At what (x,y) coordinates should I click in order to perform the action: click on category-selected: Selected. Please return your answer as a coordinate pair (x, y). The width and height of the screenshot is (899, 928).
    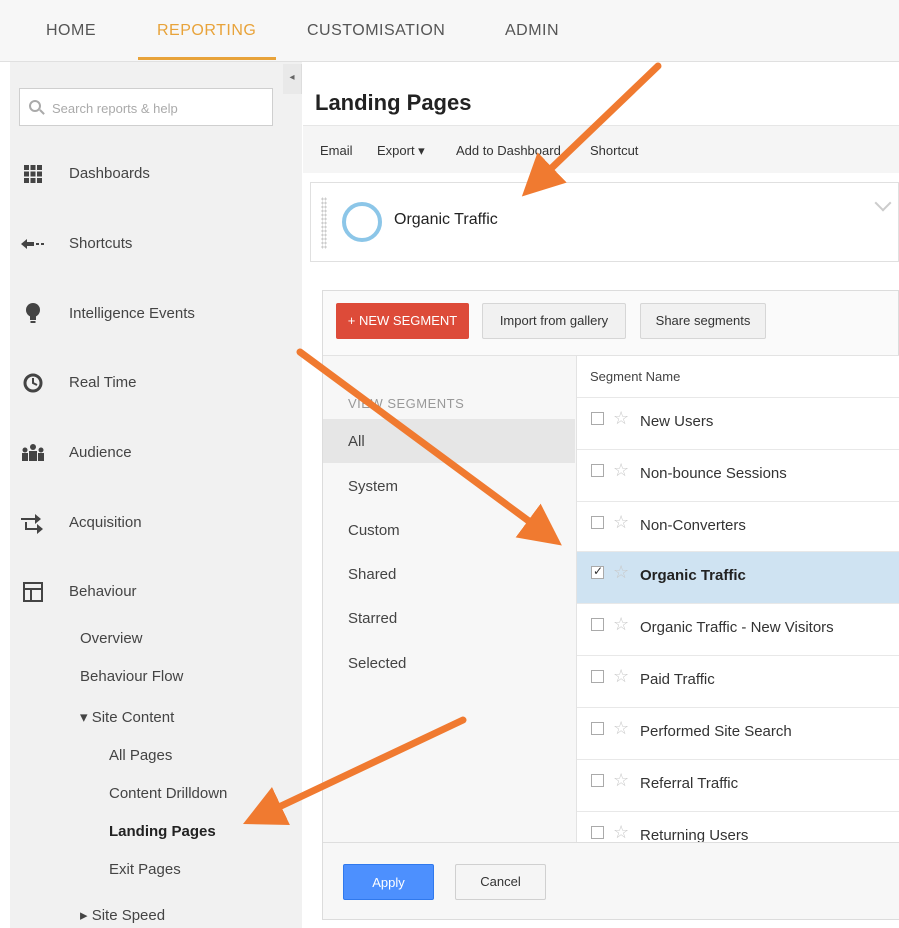
    Looking at the image, I should click on (377, 663).